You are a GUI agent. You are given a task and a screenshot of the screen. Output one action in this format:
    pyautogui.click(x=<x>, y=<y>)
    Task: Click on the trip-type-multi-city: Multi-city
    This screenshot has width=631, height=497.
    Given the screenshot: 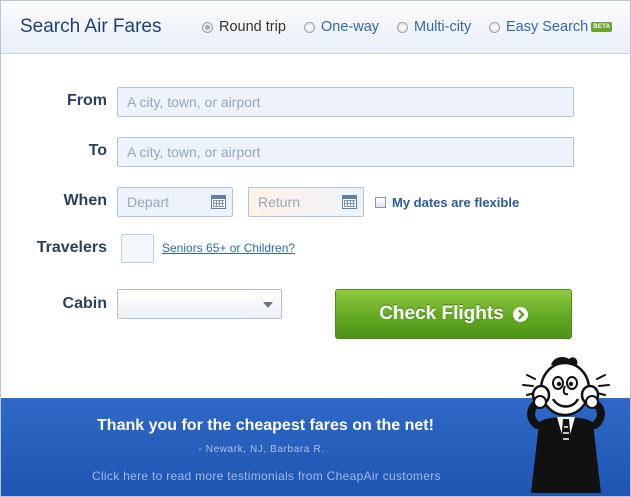 What is the action you would take?
    pyautogui.click(x=434, y=27)
    